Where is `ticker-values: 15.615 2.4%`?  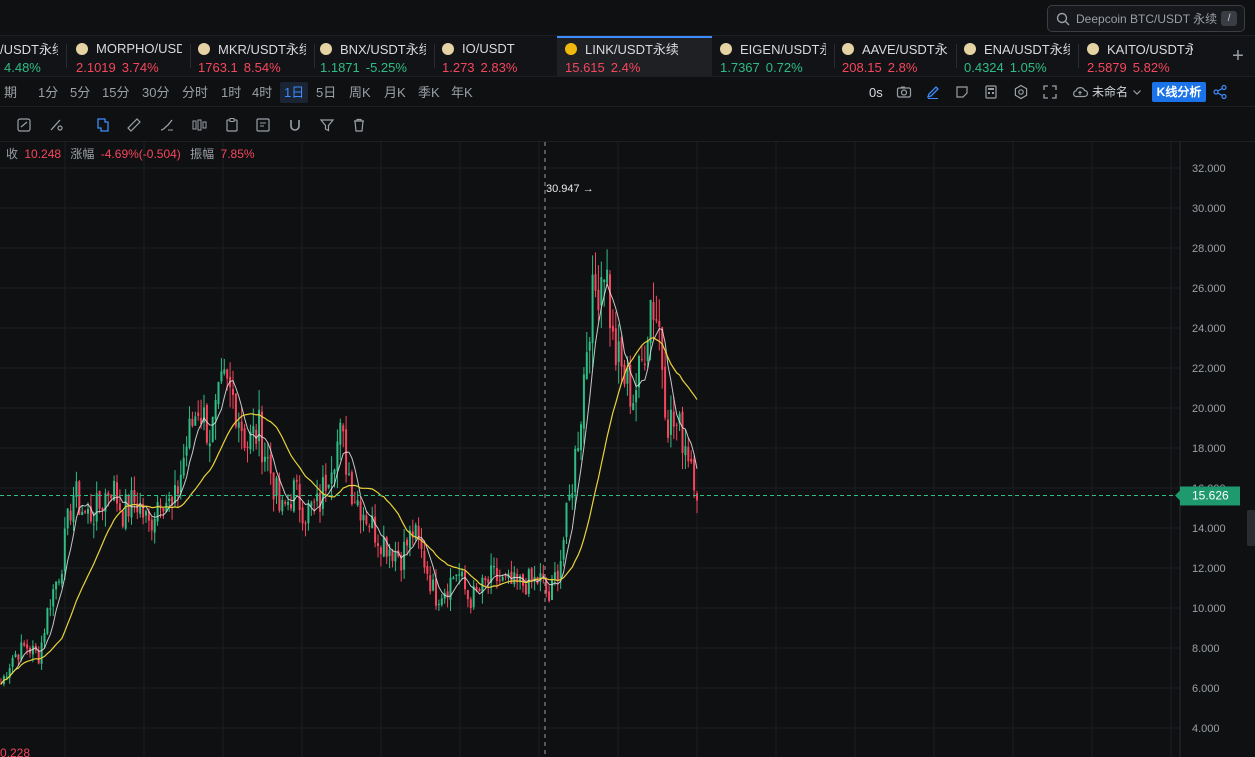 ticker-values: 15.615 2.4% is located at coordinates (638, 68).